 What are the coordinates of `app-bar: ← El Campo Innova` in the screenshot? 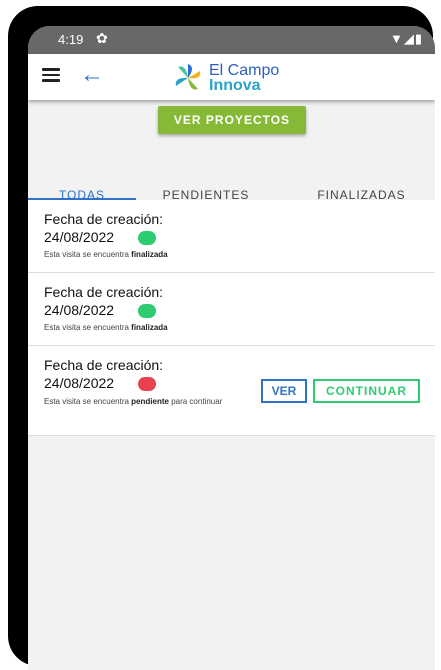 It's located at (231, 77).